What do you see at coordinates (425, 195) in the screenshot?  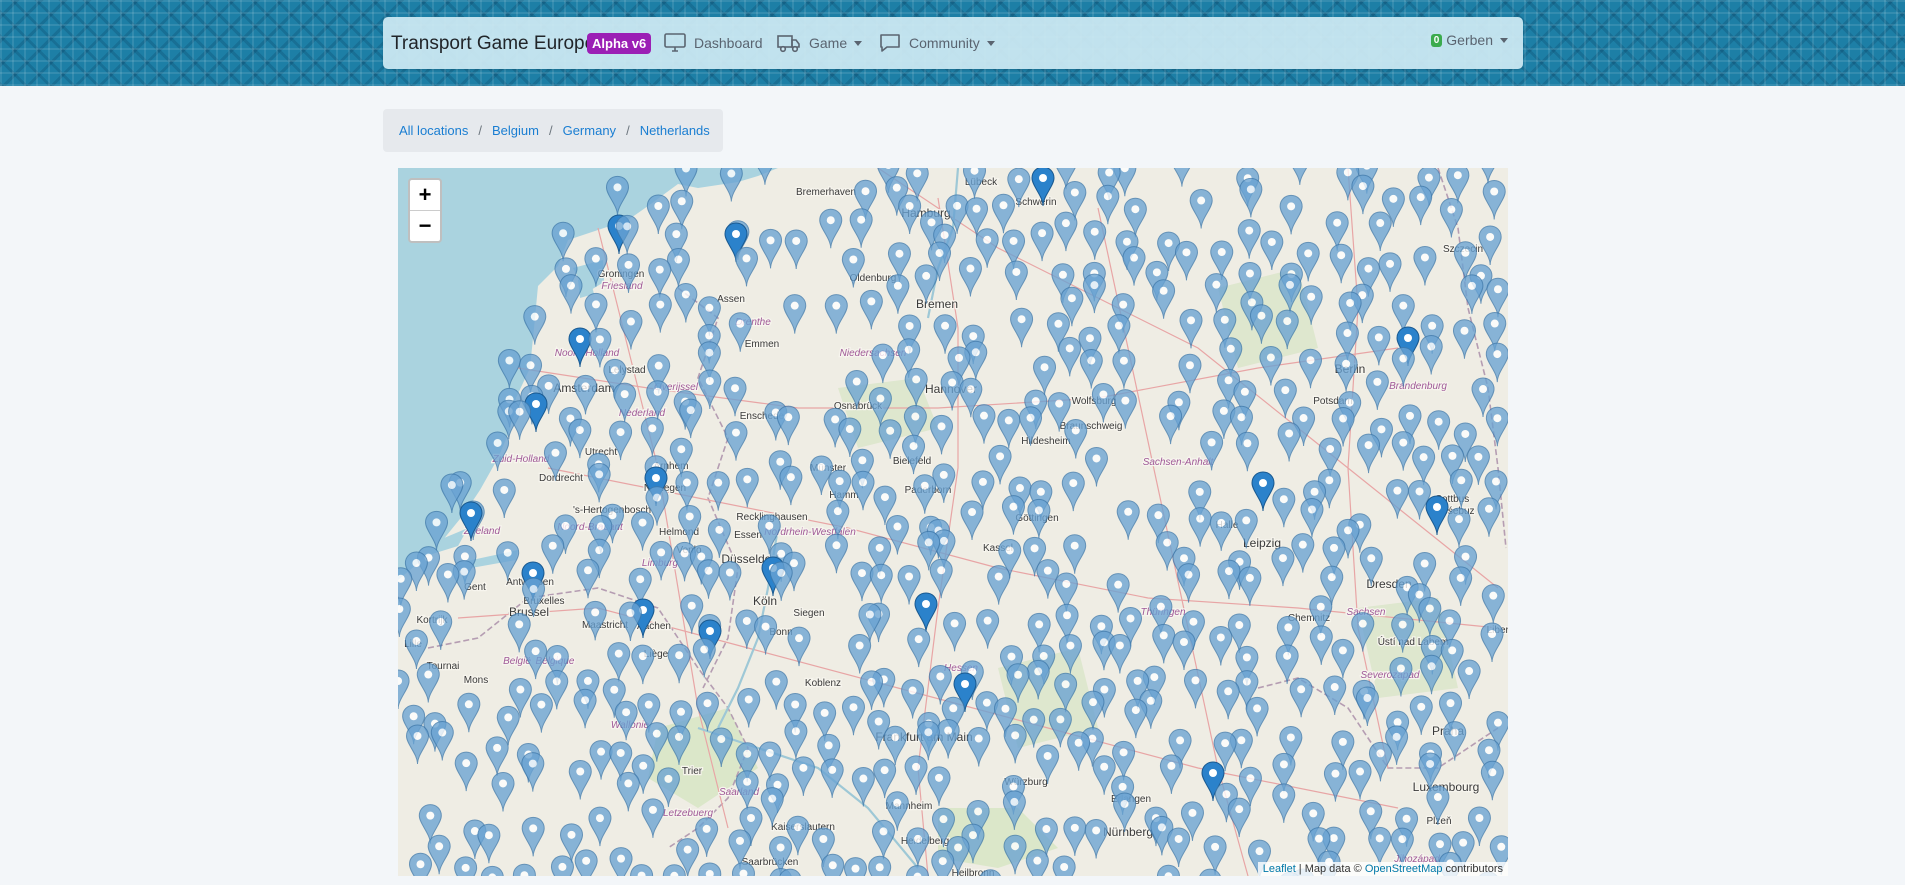 I see `zoom-in-button: +` at bounding box center [425, 195].